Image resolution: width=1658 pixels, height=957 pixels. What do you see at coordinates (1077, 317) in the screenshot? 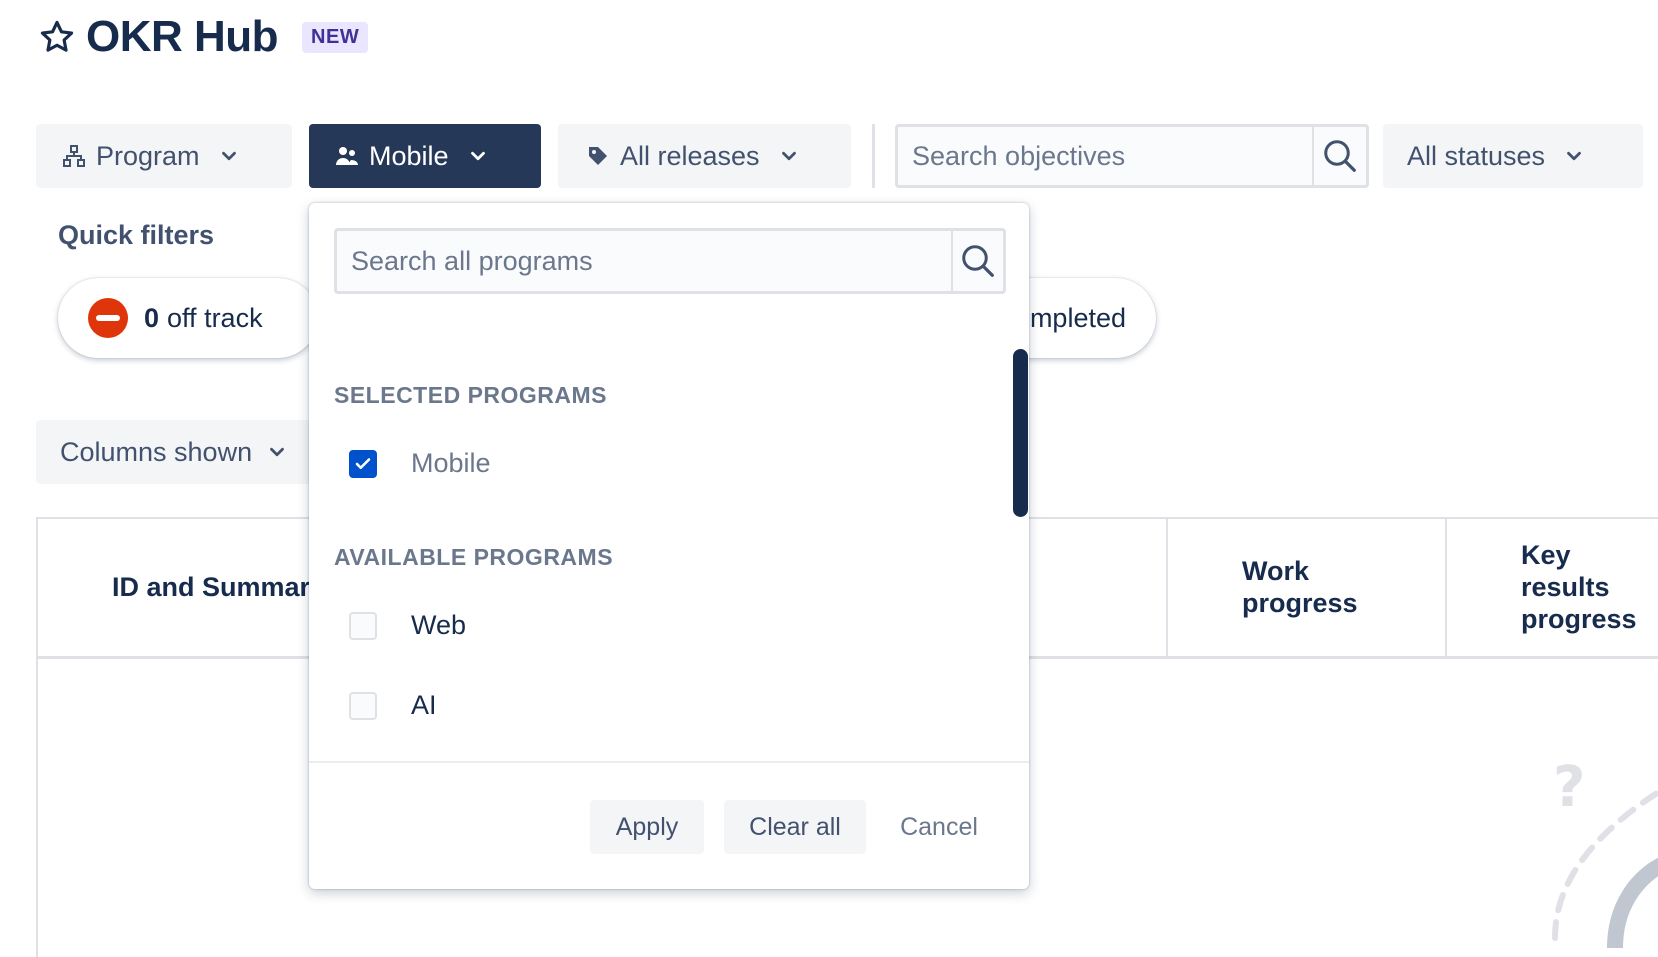
I see `completed-label: mpleted` at bounding box center [1077, 317].